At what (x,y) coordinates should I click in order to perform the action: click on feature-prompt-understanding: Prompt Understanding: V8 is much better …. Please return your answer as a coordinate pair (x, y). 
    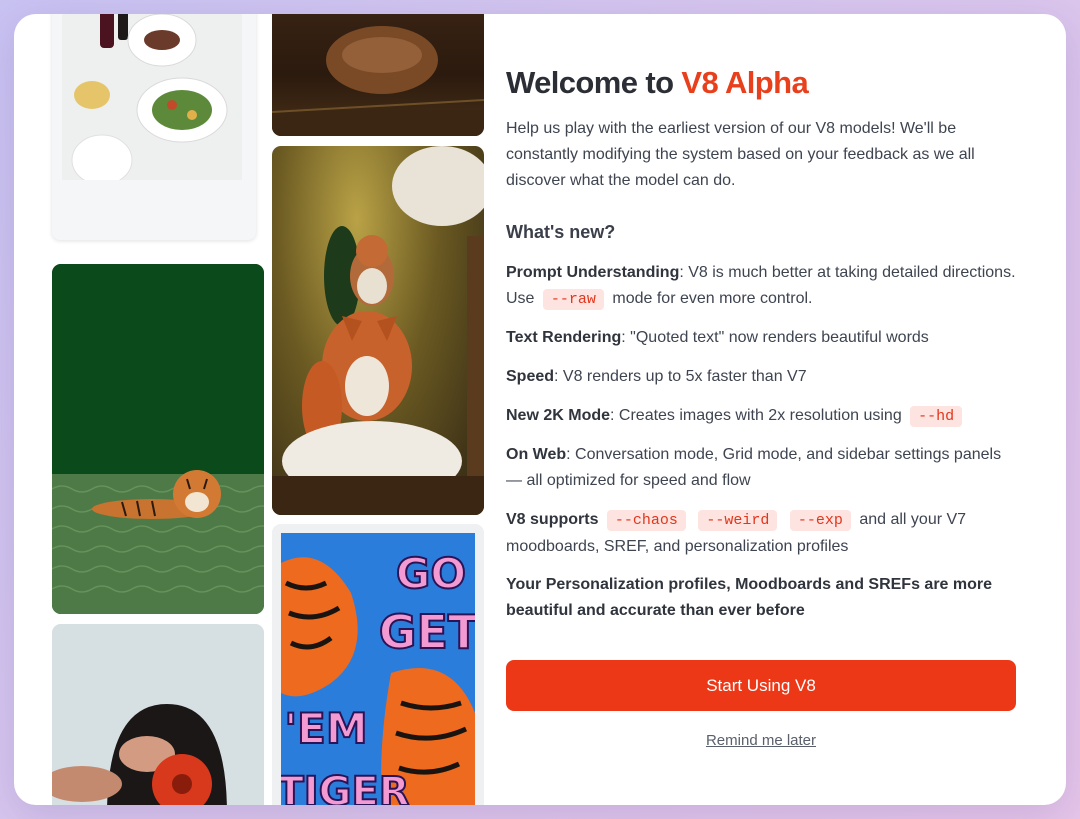
    Looking at the image, I should click on (761, 286).